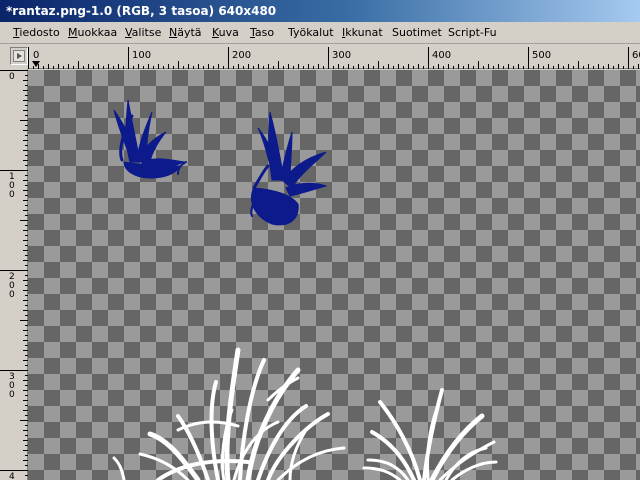  What do you see at coordinates (289, 168) in the screenshot?
I see `blue-grass-tuft-right` at bounding box center [289, 168].